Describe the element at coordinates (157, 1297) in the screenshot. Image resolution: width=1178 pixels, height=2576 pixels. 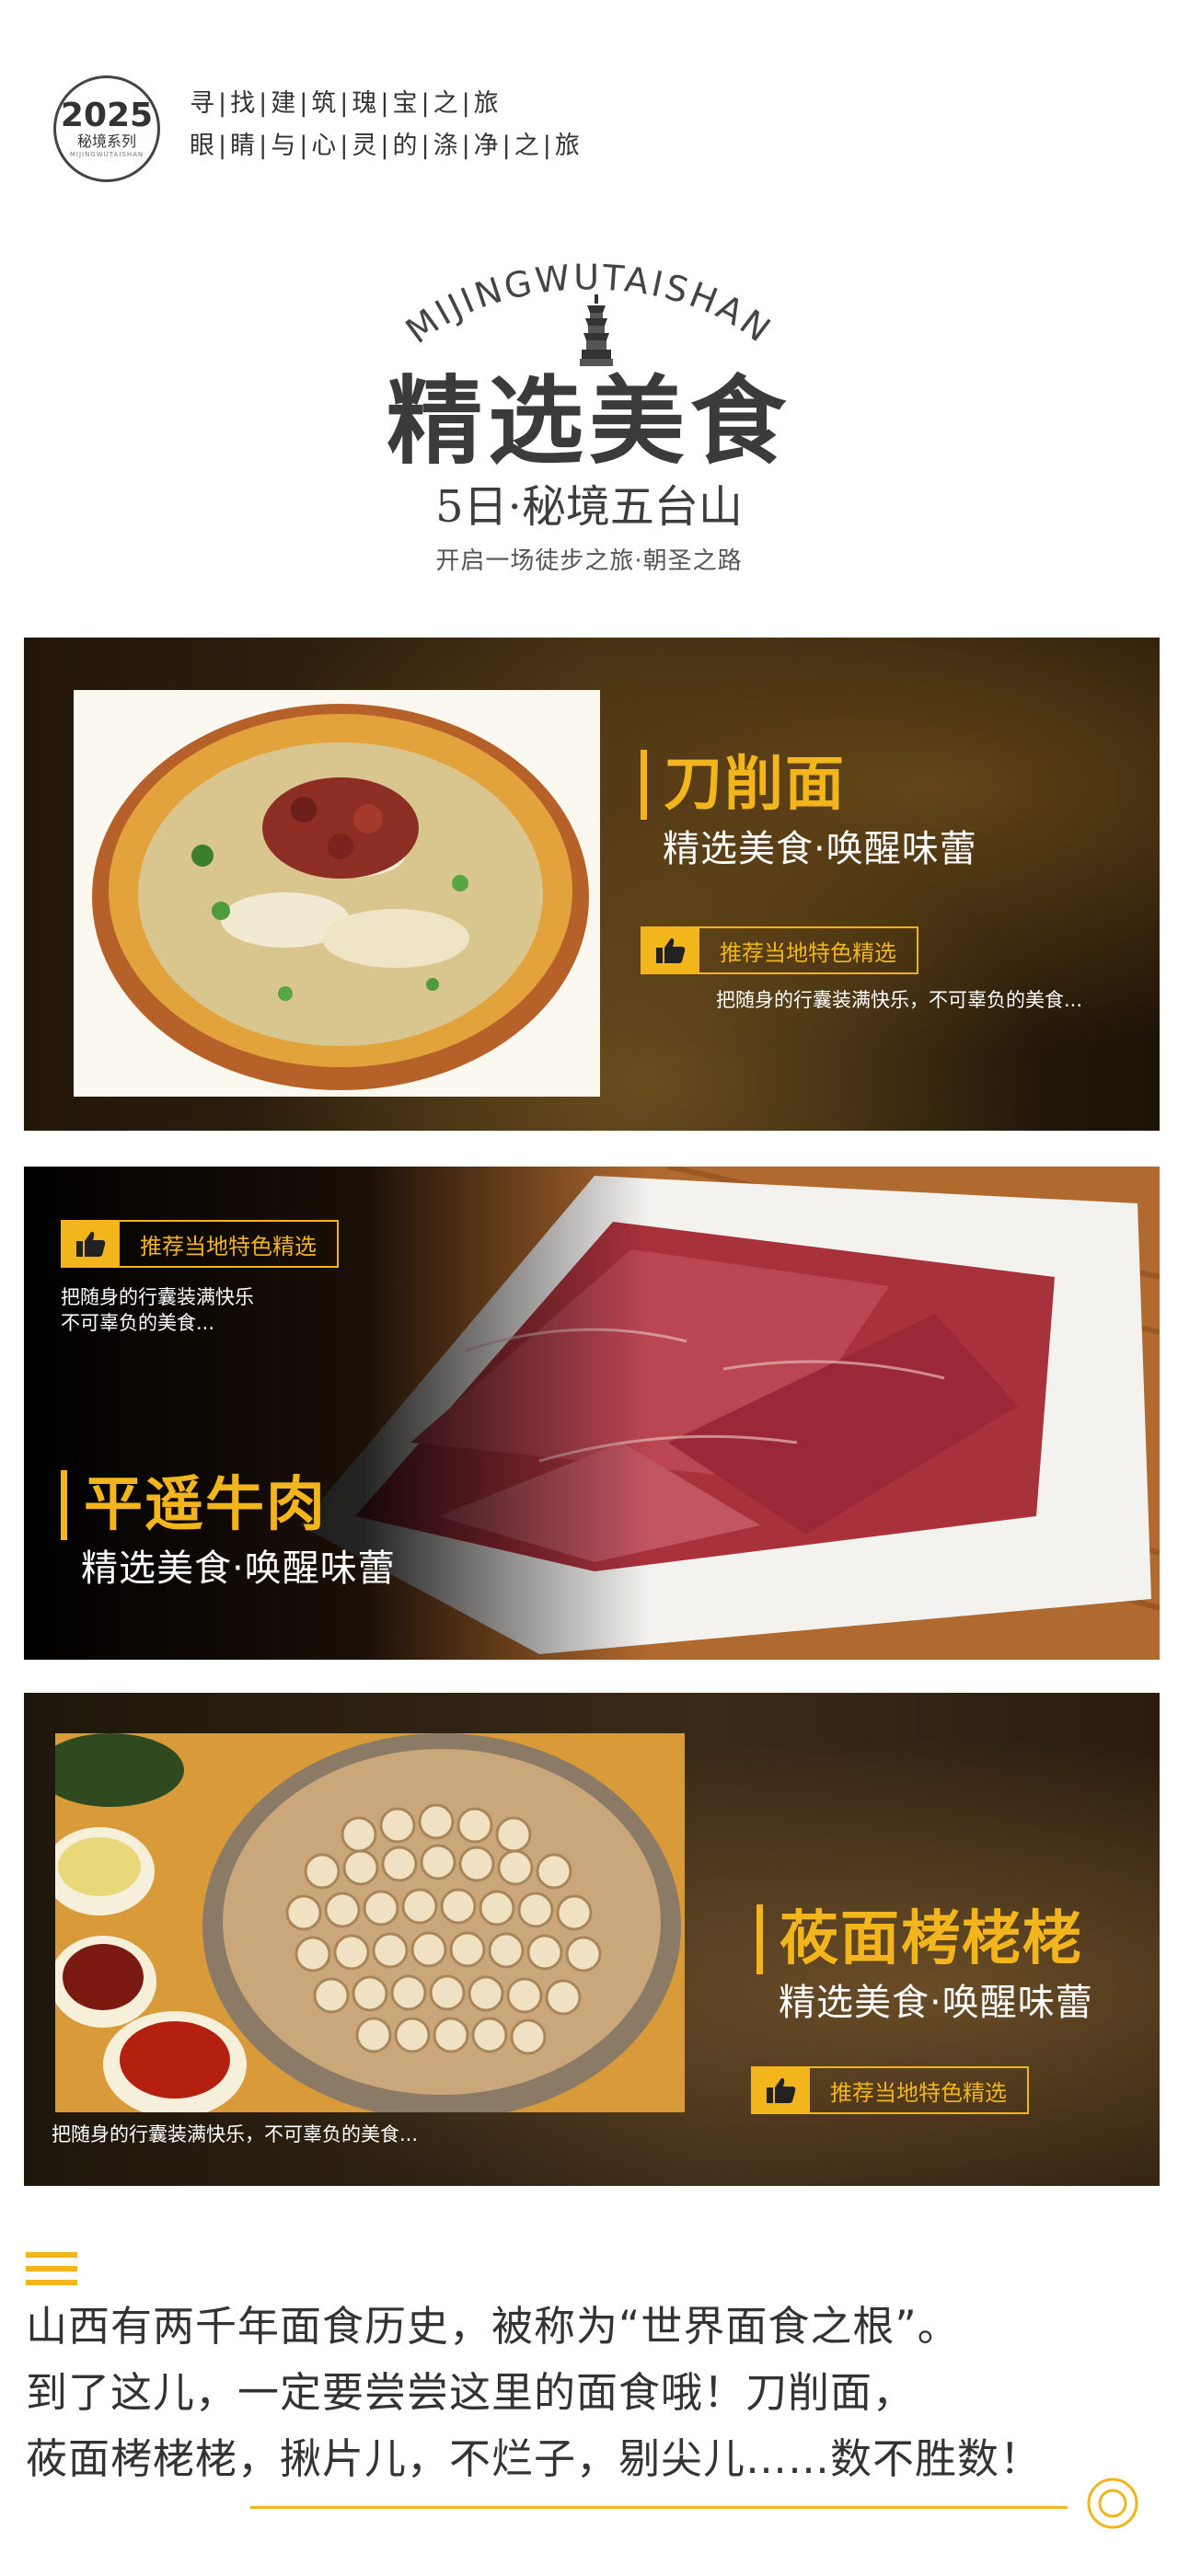
I see `dish-description-line-1: 把随身的行囊装满快乐` at that location.